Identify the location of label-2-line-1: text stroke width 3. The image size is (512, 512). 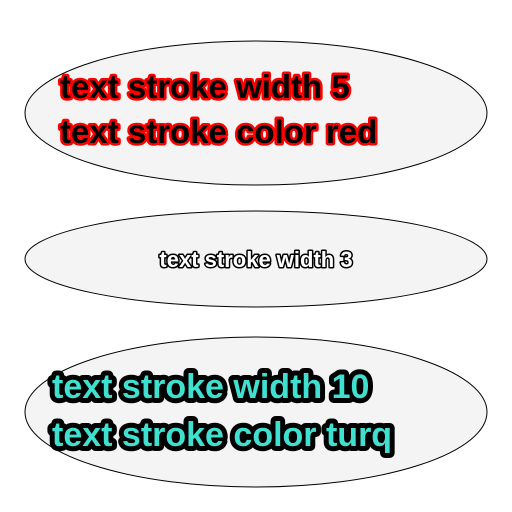
(255, 259).